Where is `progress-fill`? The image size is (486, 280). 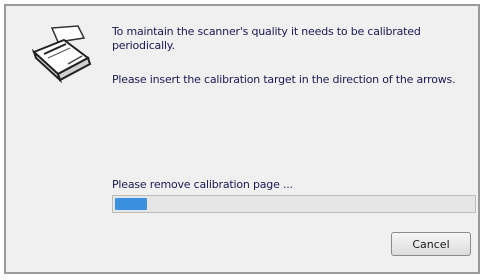
progress-fill is located at coordinates (131, 204).